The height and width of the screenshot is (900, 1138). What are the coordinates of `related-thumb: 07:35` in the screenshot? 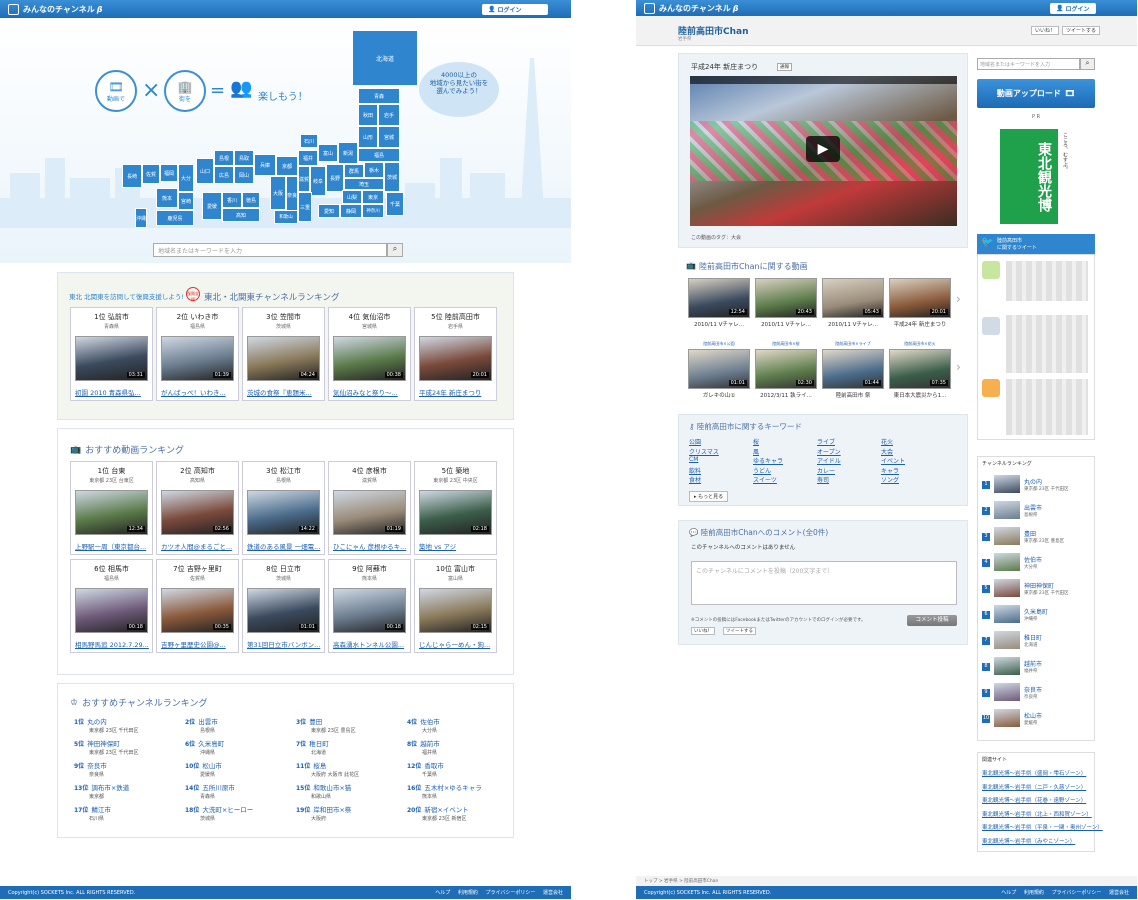 It's located at (920, 369).